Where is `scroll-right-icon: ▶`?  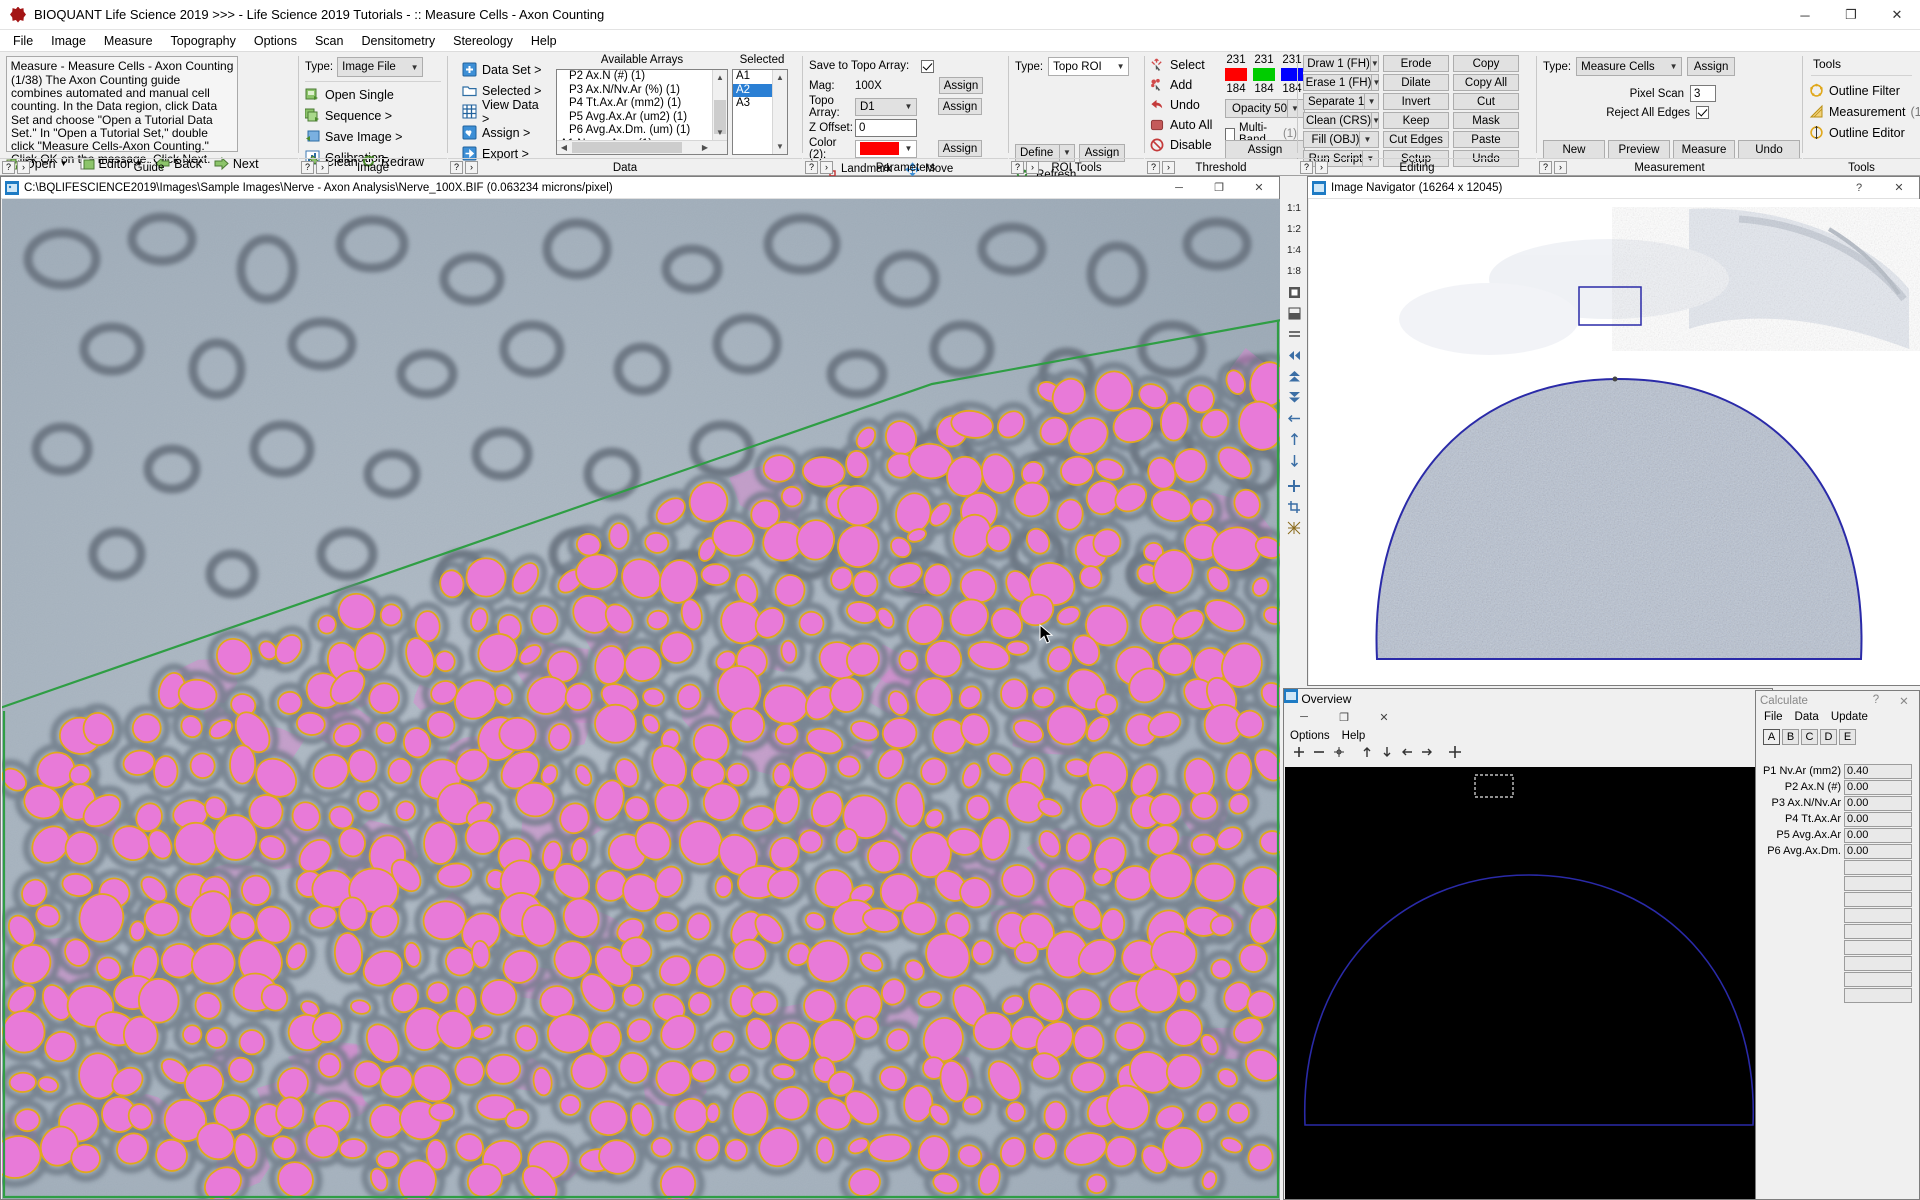
scroll-right-icon: ▶ is located at coordinates (705, 147).